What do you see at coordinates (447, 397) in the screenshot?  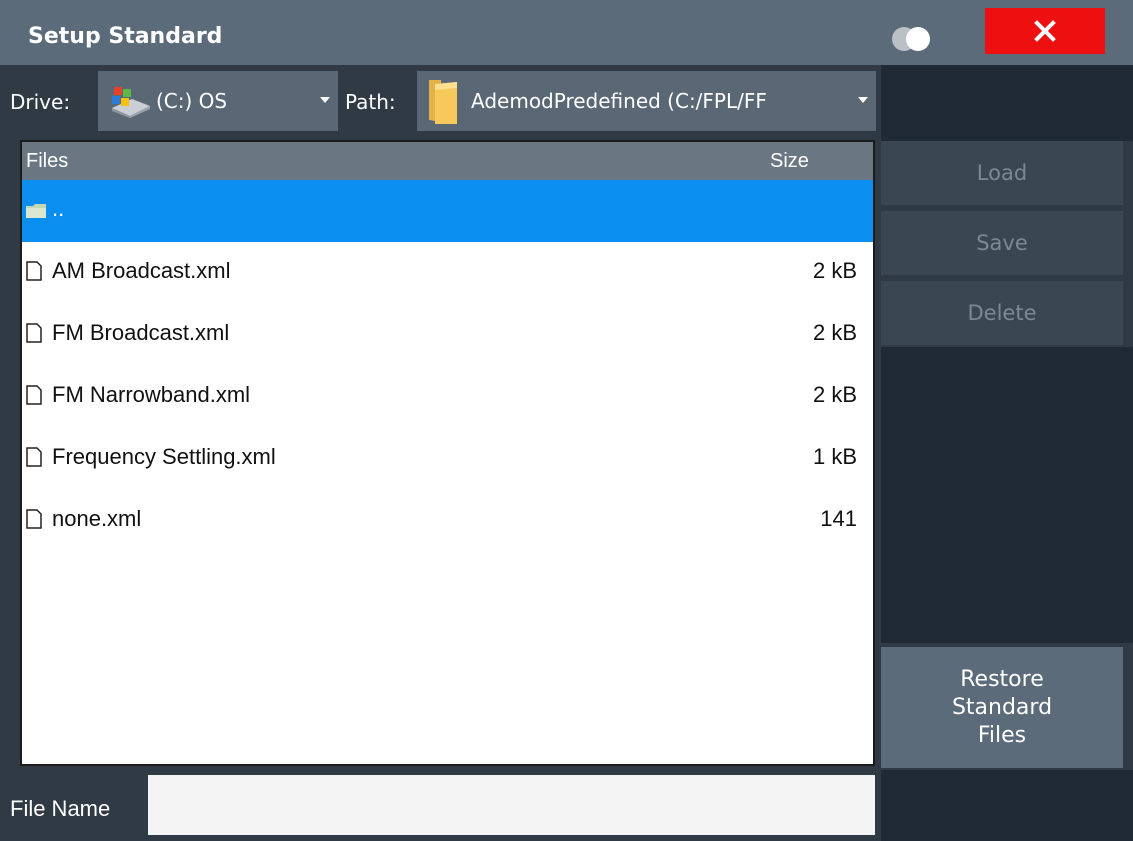 I see `table-row: FM Narrowband.xml 2 kB` at bounding box center [447, 397].